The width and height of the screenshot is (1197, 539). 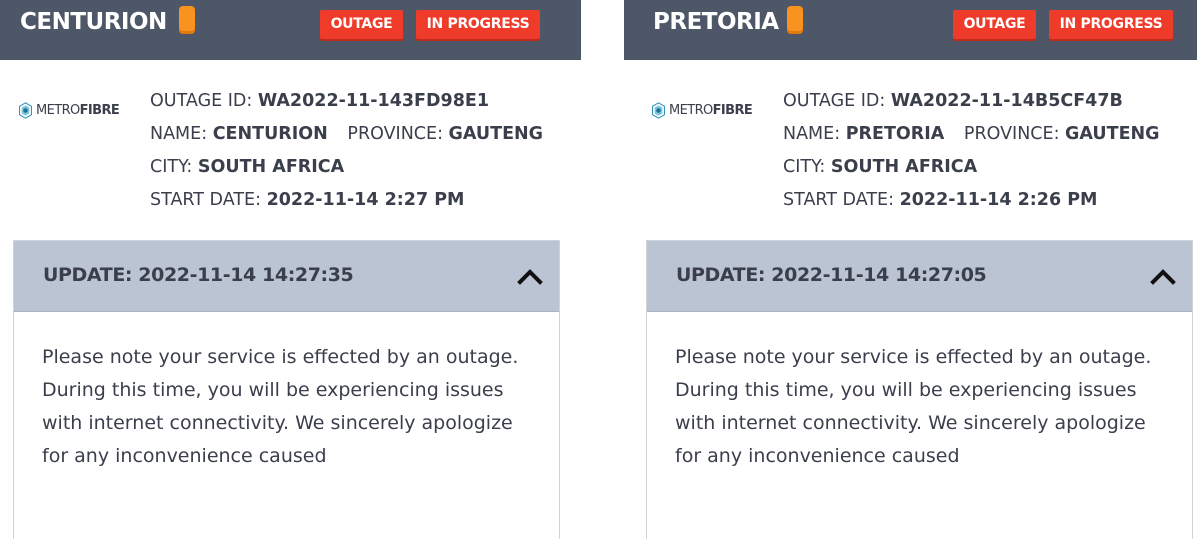 I want to click on name-province-row: NAME: PRETORIA PROVINCE: GAUTENG, so click(x=971, y=134).